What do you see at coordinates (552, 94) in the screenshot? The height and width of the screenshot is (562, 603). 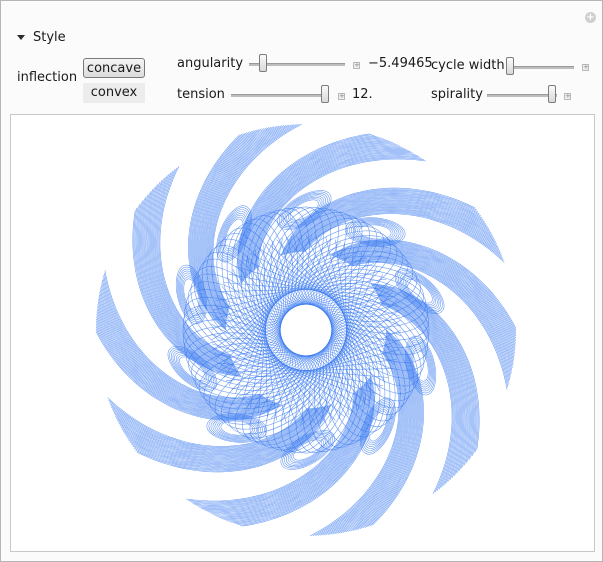 I see `spirality-slider-thumb` at bounding box center [552, 94].